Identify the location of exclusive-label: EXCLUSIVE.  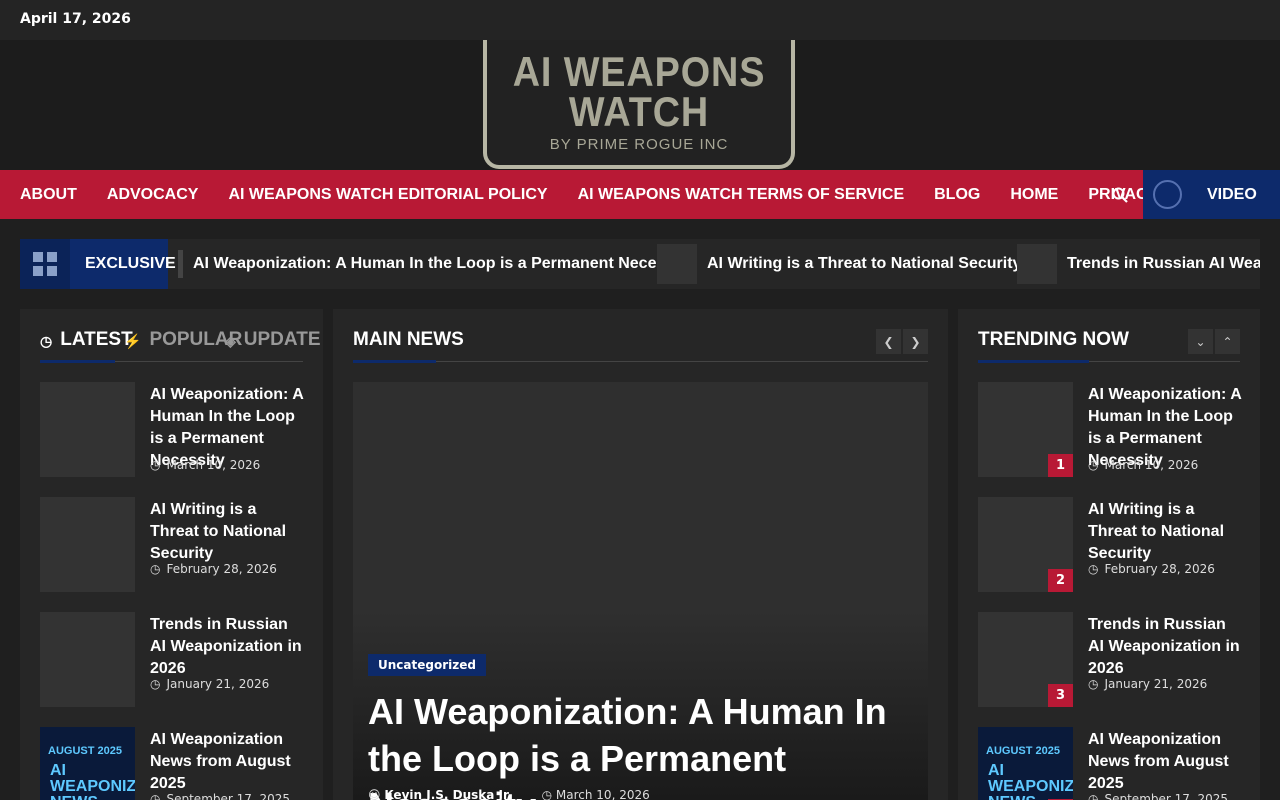
(130, 263).